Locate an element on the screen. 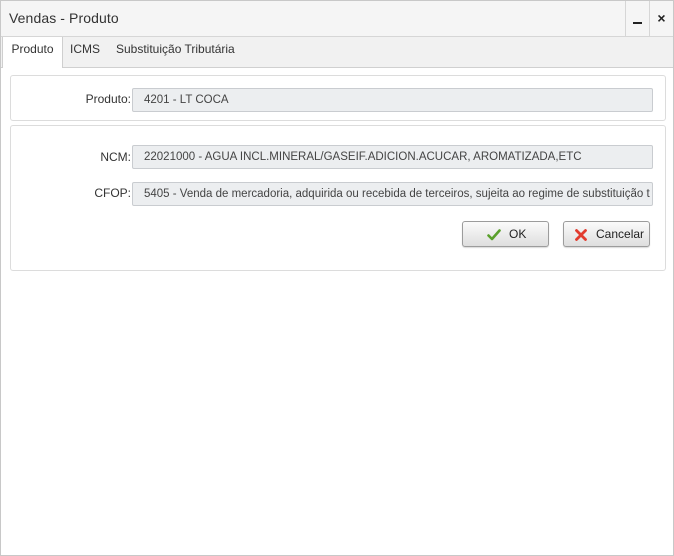 The image size is (674, 556). tab-bar: Produto ICMS Substituição Tributária is located at coordinates (337, 52).